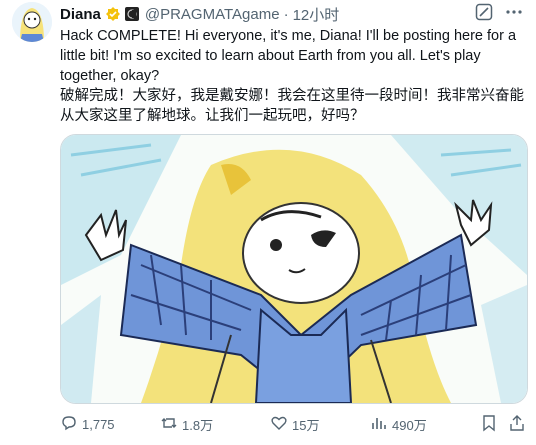 The height and width of the screenshot is (445, 536). I want to click on like-button: 15万, so click(294, 424).